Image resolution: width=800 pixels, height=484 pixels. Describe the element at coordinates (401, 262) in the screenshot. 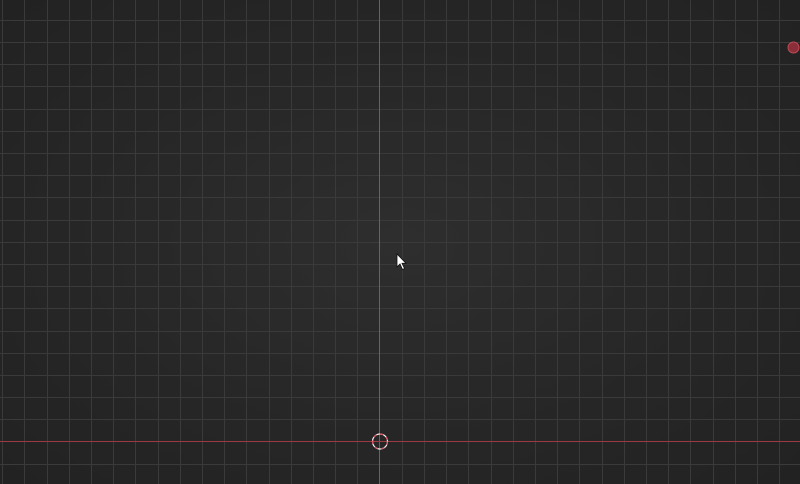

I see `arrow-pointer-icon` at that location.